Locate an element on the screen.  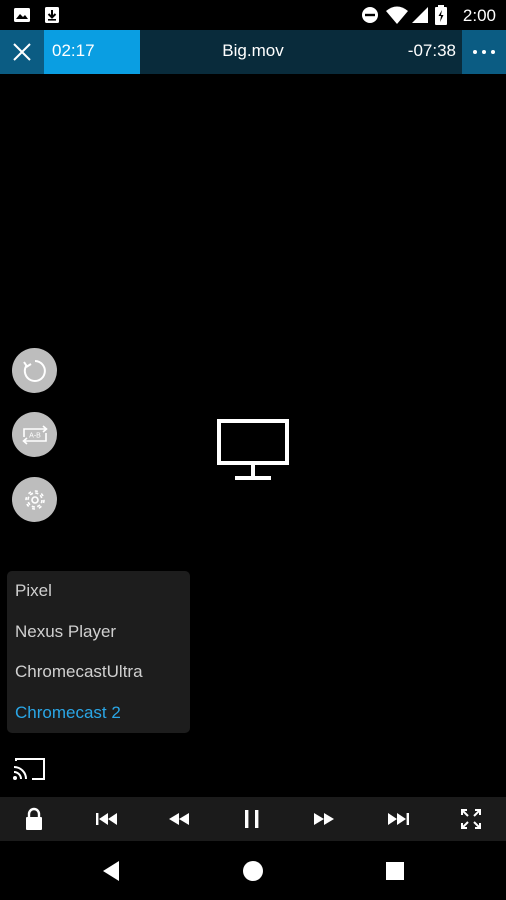
status-bar: 2:00 is located at coordinates (253, 15).